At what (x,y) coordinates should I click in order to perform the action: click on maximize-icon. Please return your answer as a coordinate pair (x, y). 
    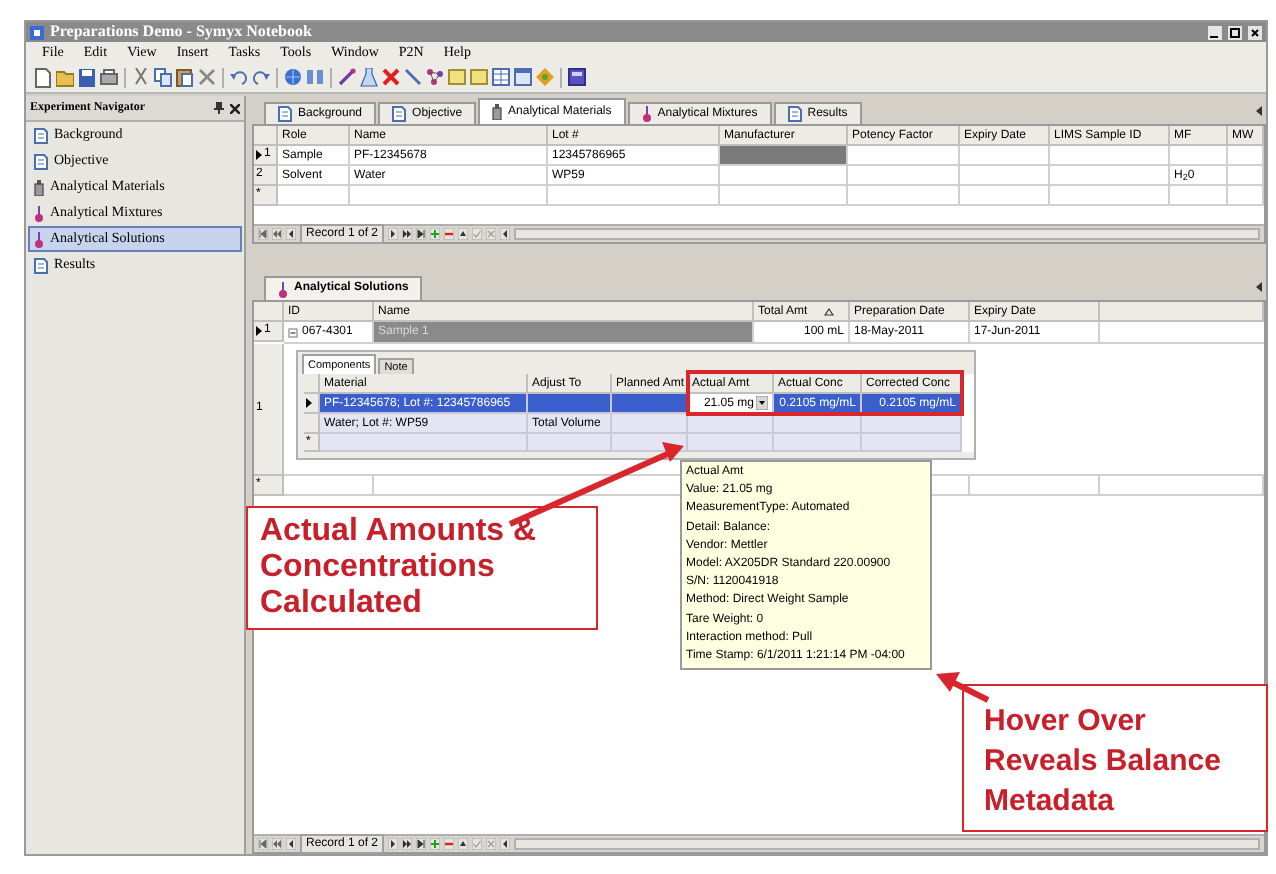
    Looking at the image, I should click on (1235, 32).